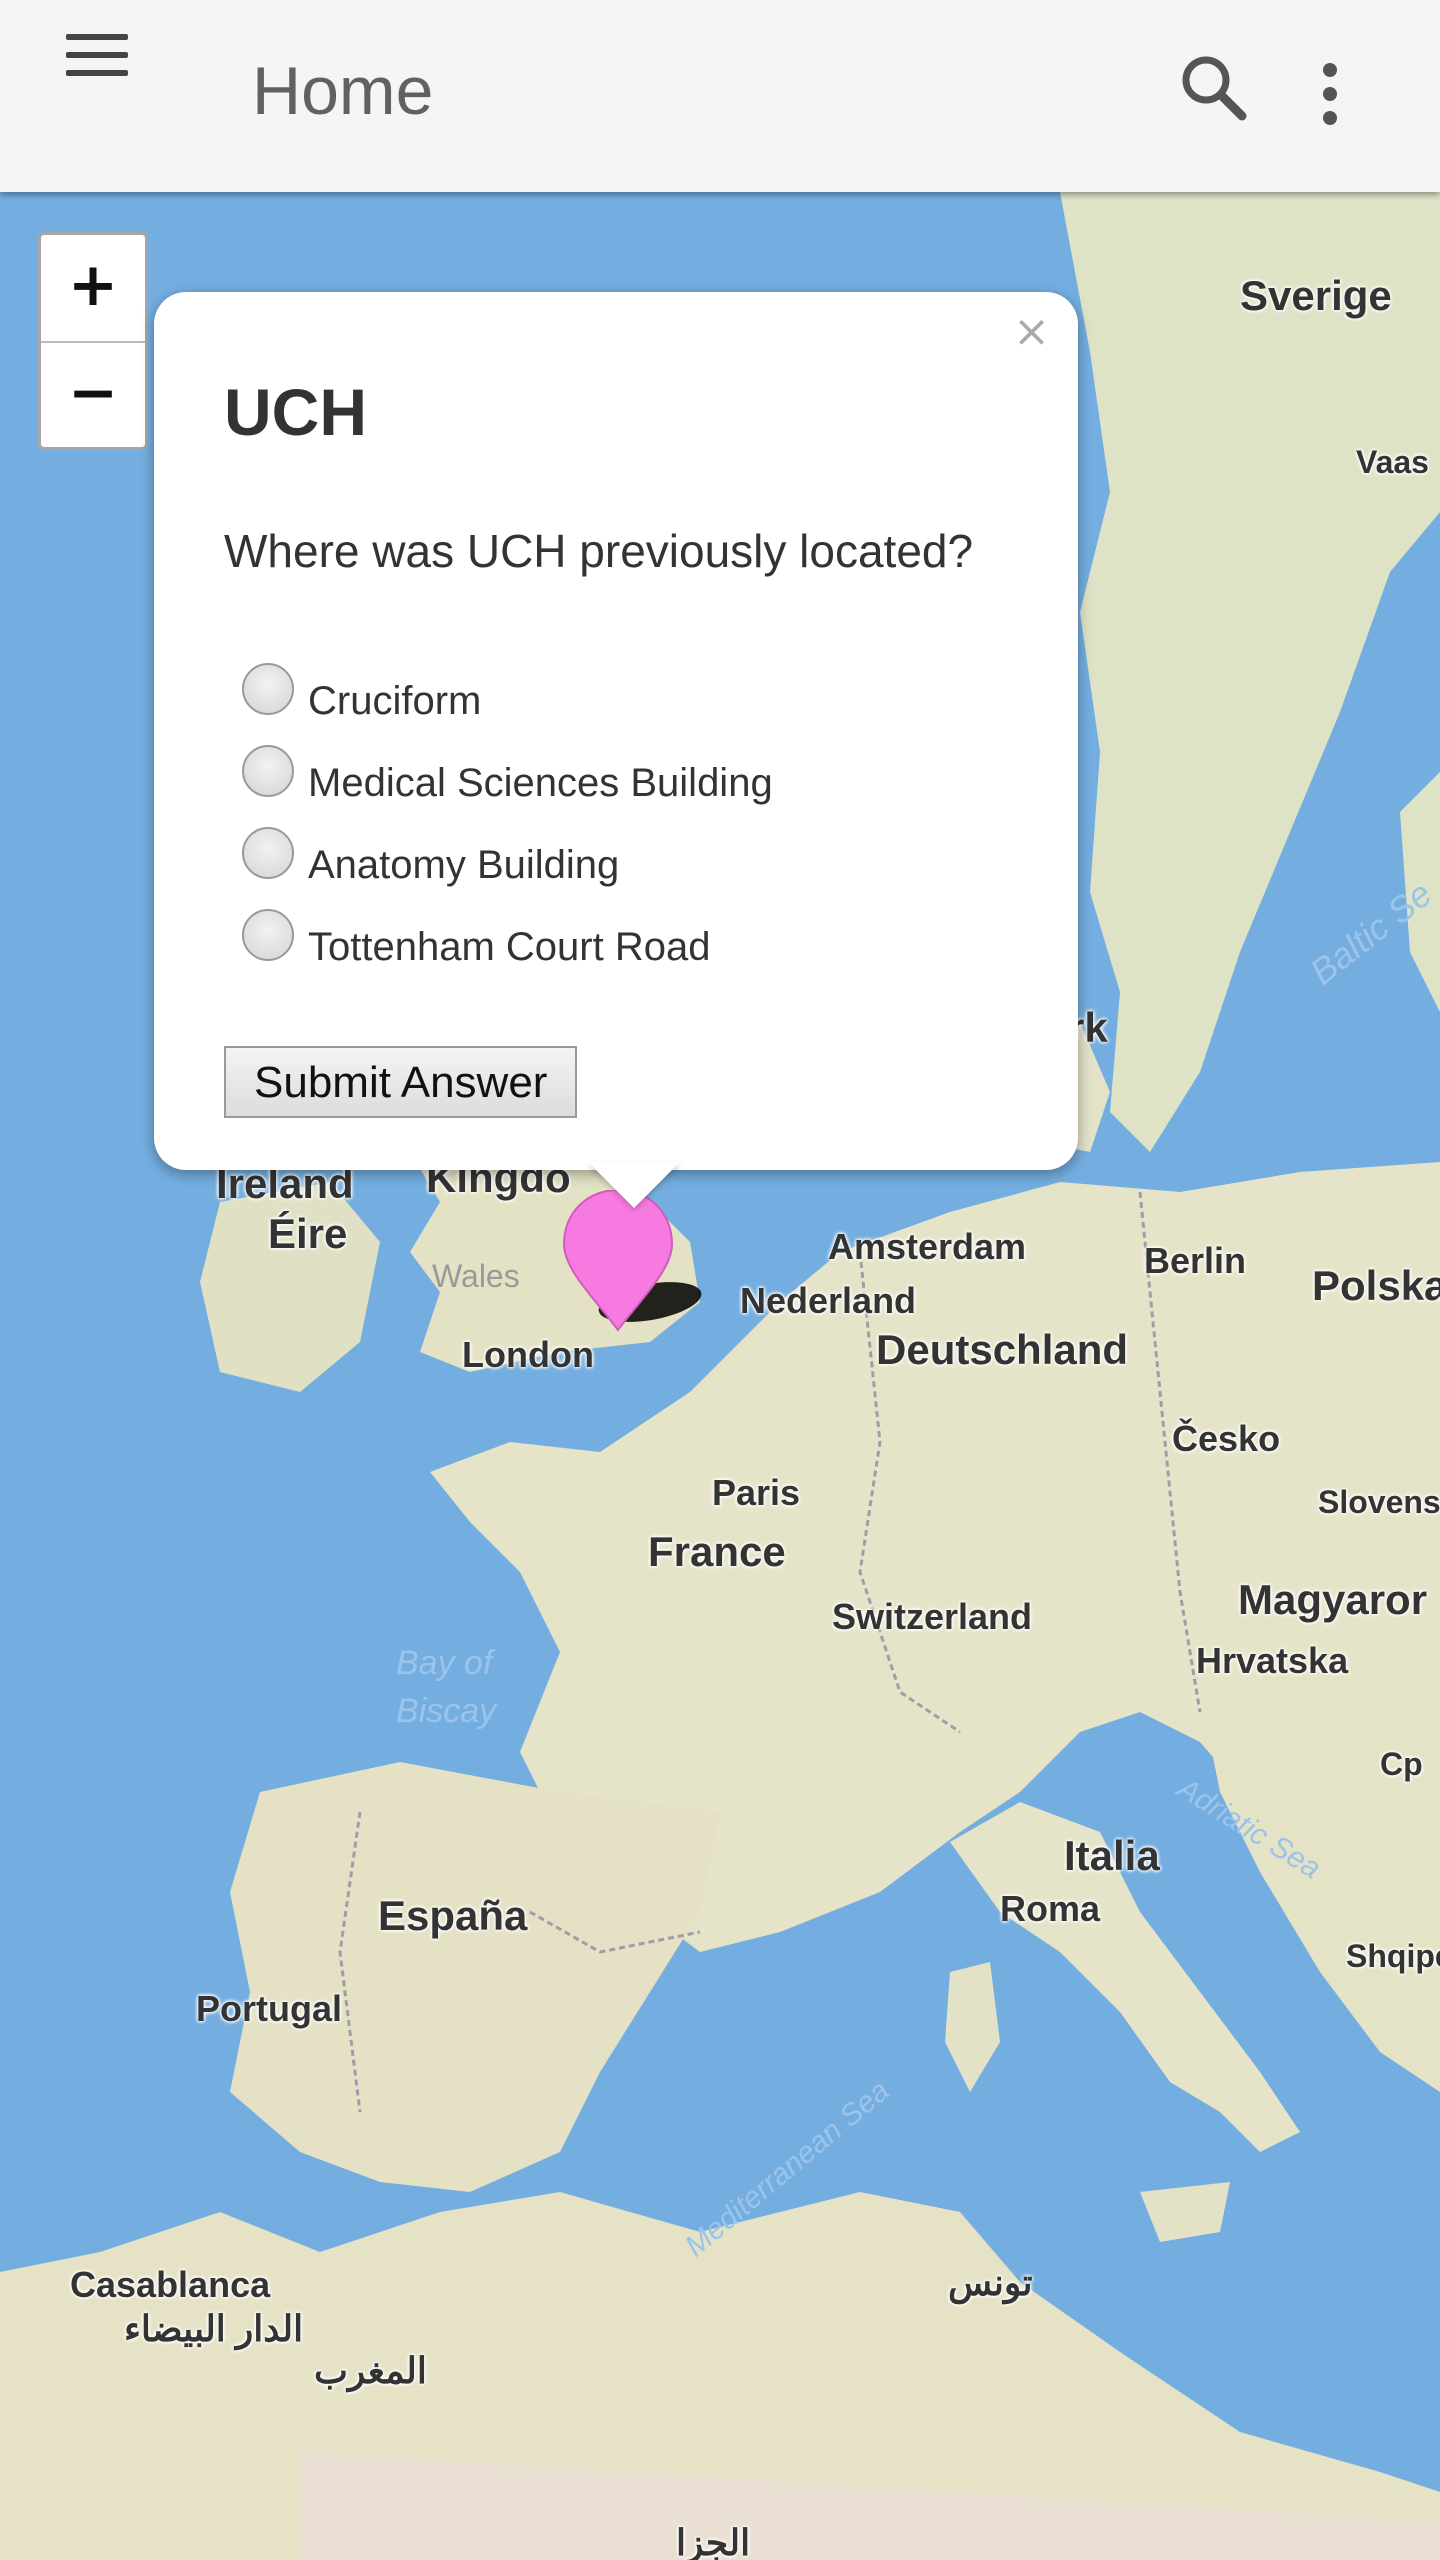 The height and width of the screenshot is (2560, 1440). I want to click on map-label-sverige: Sverige, so click(1316, 295).